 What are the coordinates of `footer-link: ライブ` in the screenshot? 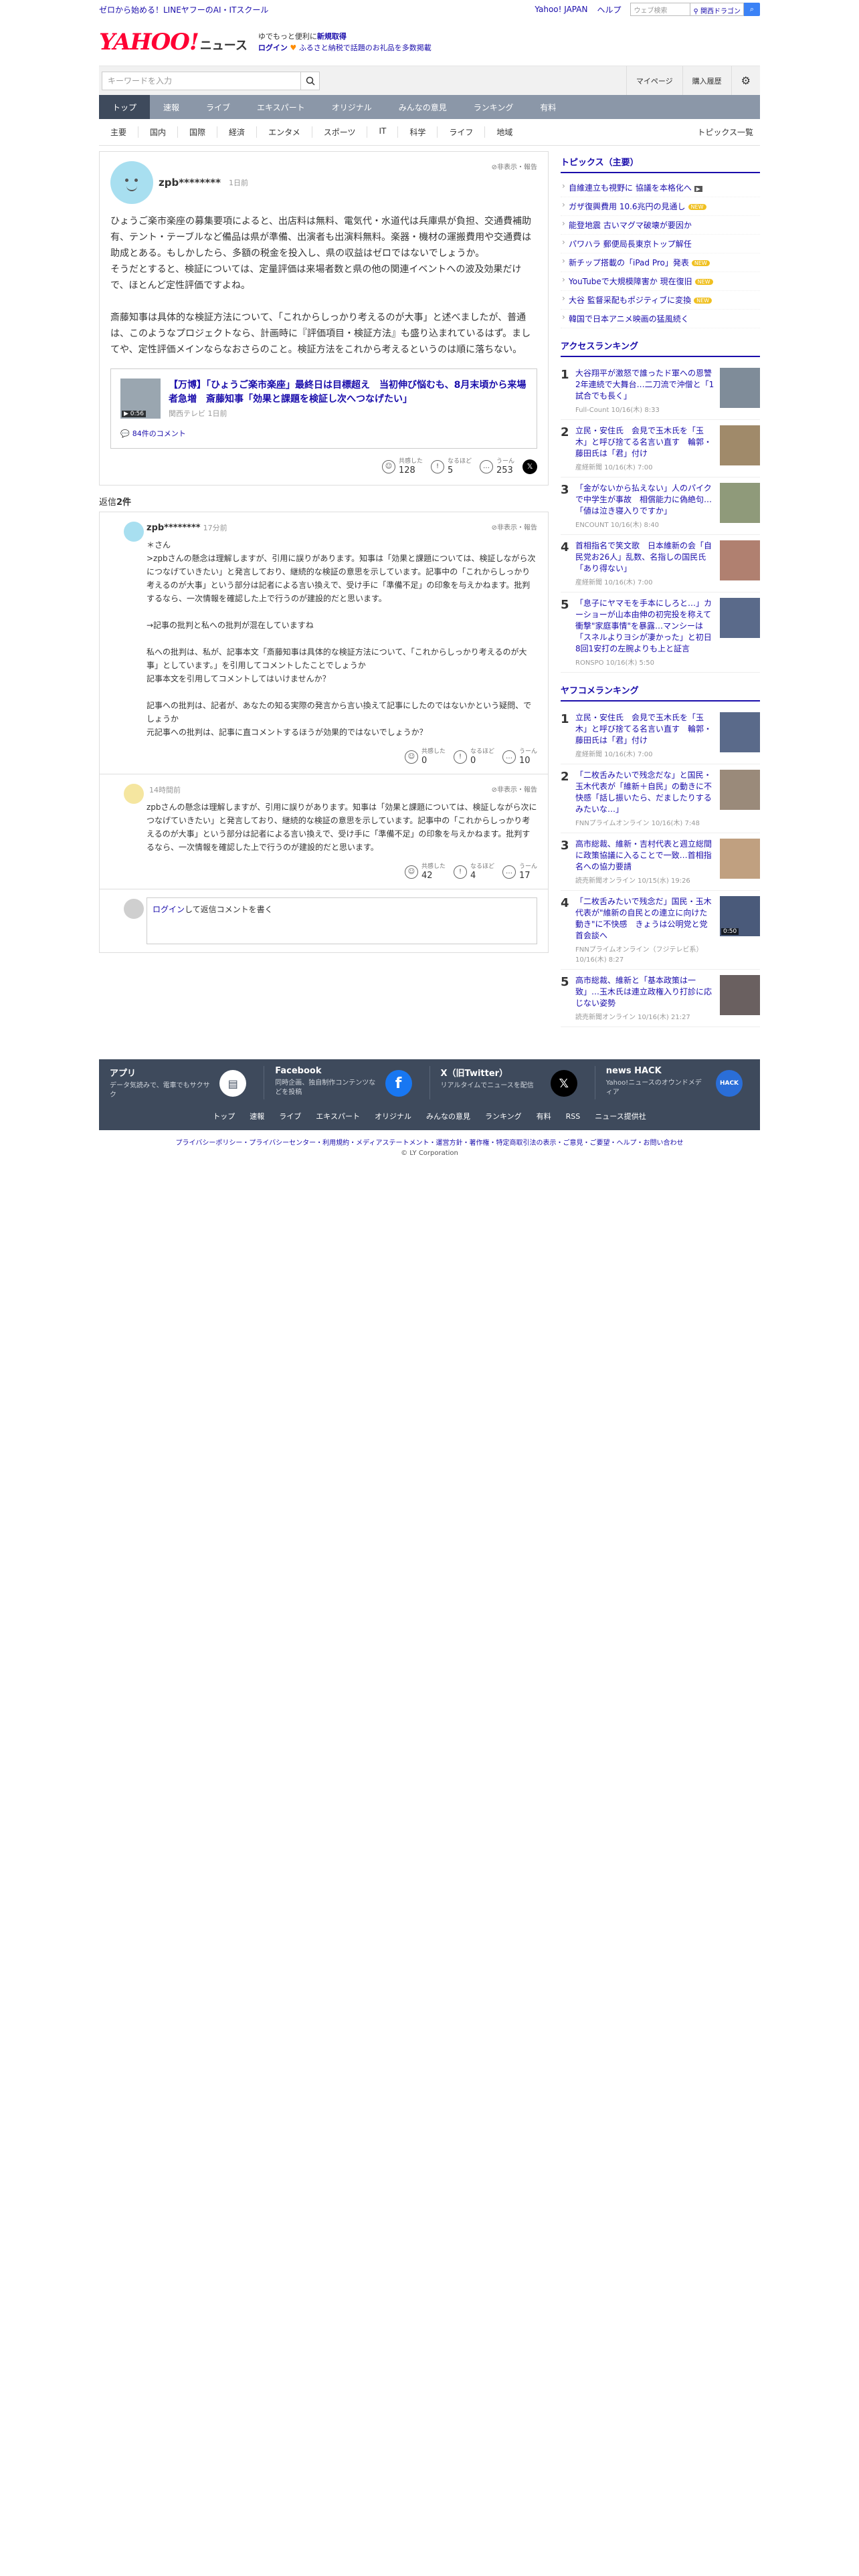 It's located at (290, 1116).